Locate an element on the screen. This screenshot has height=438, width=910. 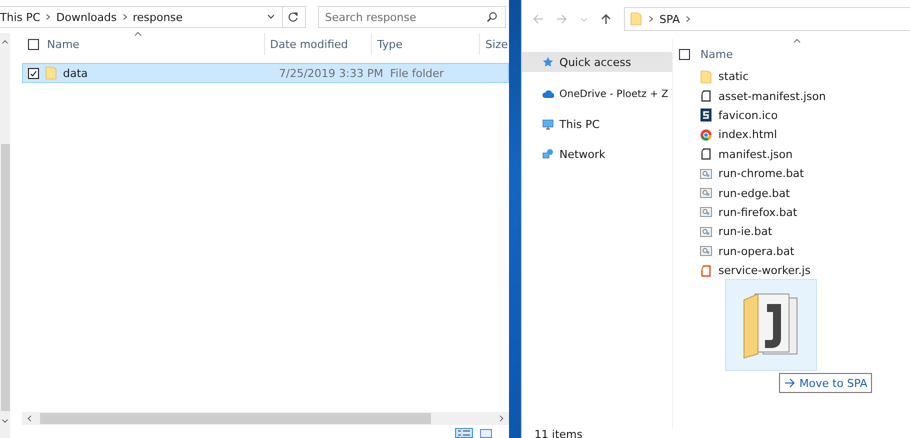
browser-icon is located at coordinates (706, 135).